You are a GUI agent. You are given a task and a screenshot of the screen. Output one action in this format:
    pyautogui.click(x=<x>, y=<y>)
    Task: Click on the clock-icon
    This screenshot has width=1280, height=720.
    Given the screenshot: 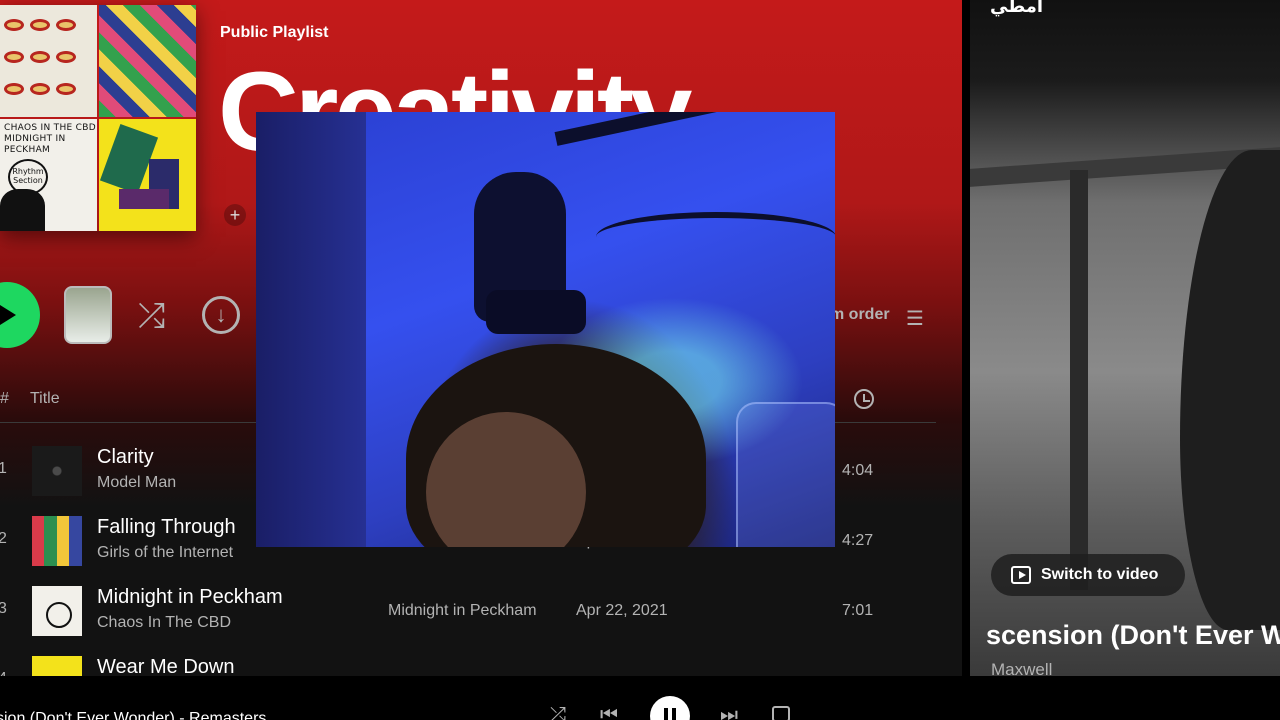 What is the action you would take?
    pyautogui.click(x=864, y=399)
    